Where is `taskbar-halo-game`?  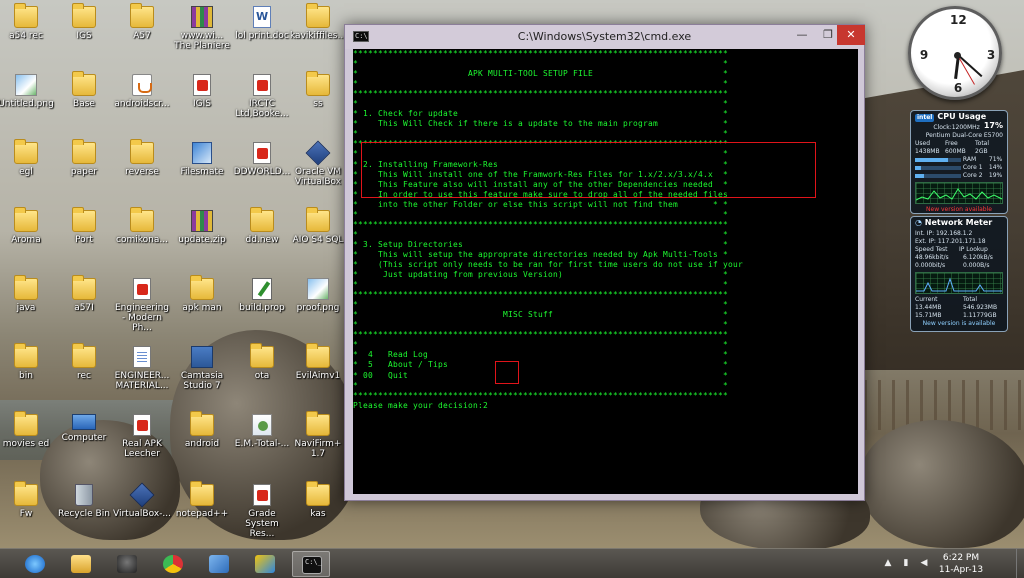 taskbar-halo-game is located at coordinates (127, 564).